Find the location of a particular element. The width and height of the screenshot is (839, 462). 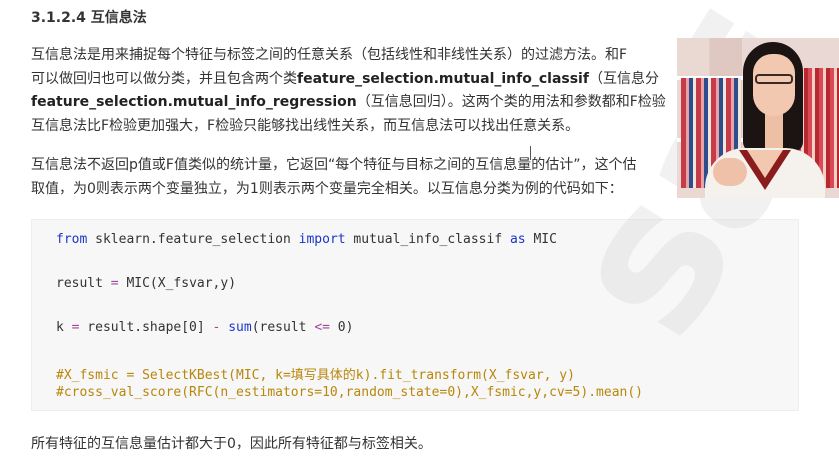

conclusion-paragraph: 所有特征的互信息量估计都大于0，因此所有特征都与标签相关。 is located at coordinates (231, 444).